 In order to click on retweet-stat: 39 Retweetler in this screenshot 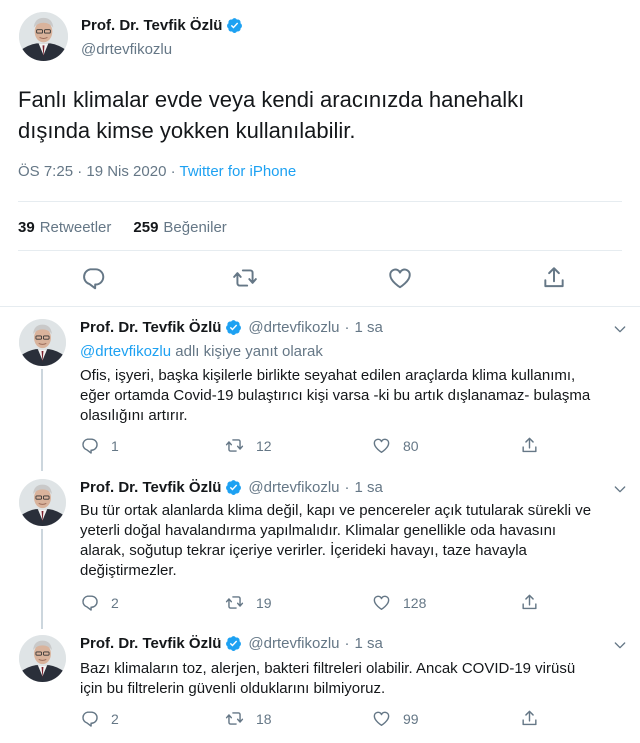, I will do `click(64, 227)`.